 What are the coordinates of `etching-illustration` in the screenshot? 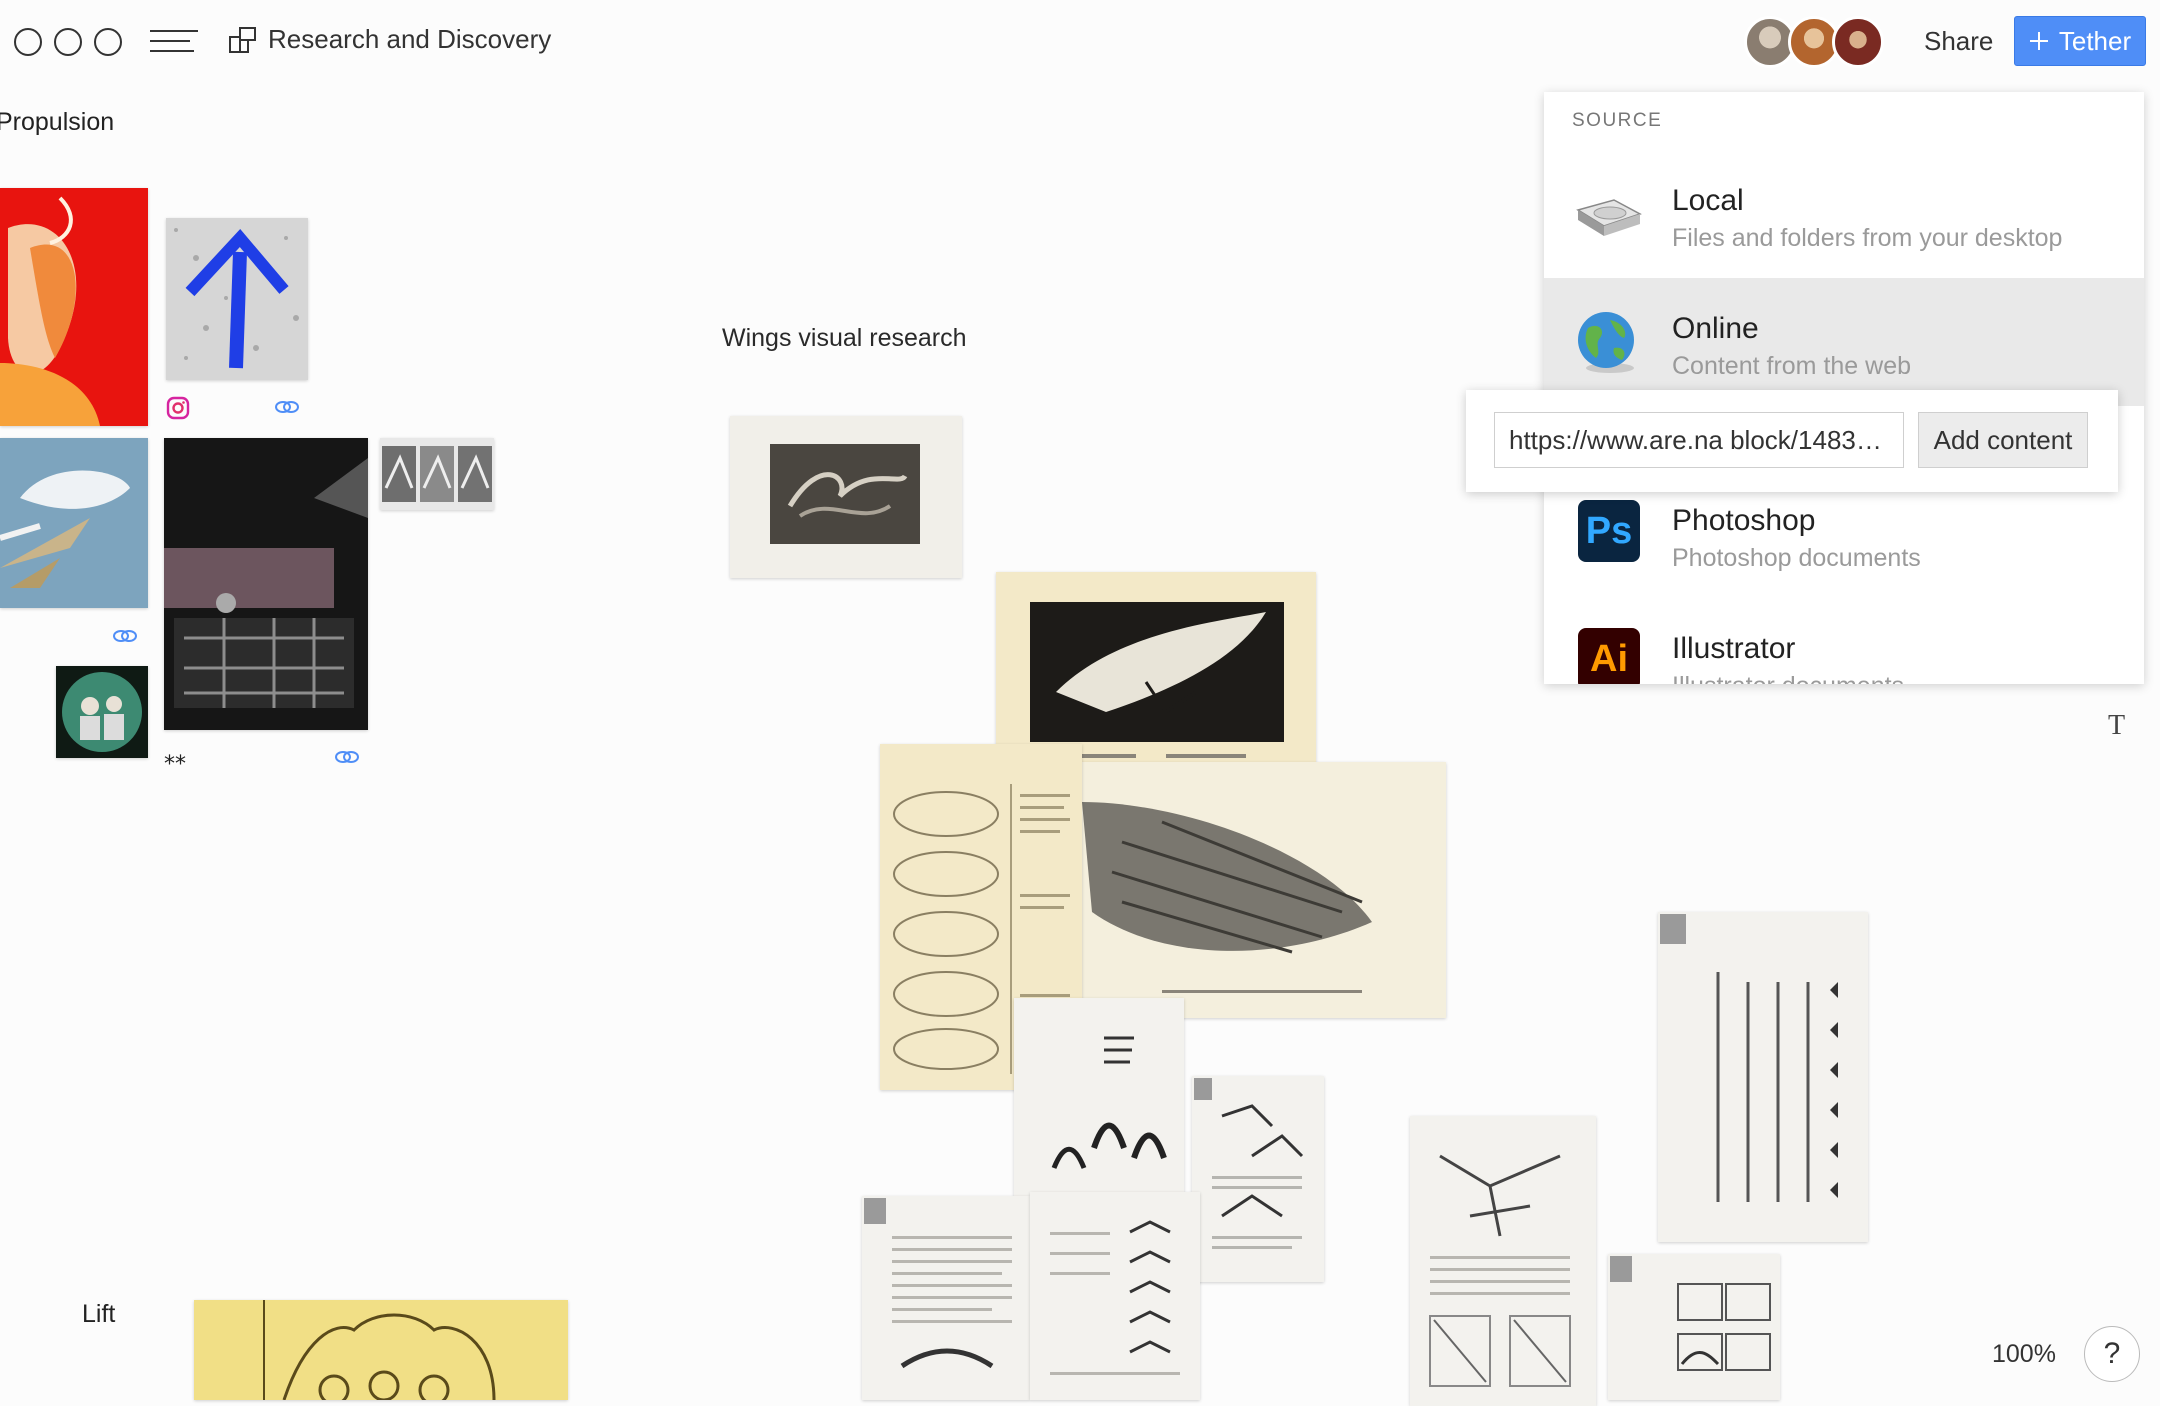 It's located at (845, 494).